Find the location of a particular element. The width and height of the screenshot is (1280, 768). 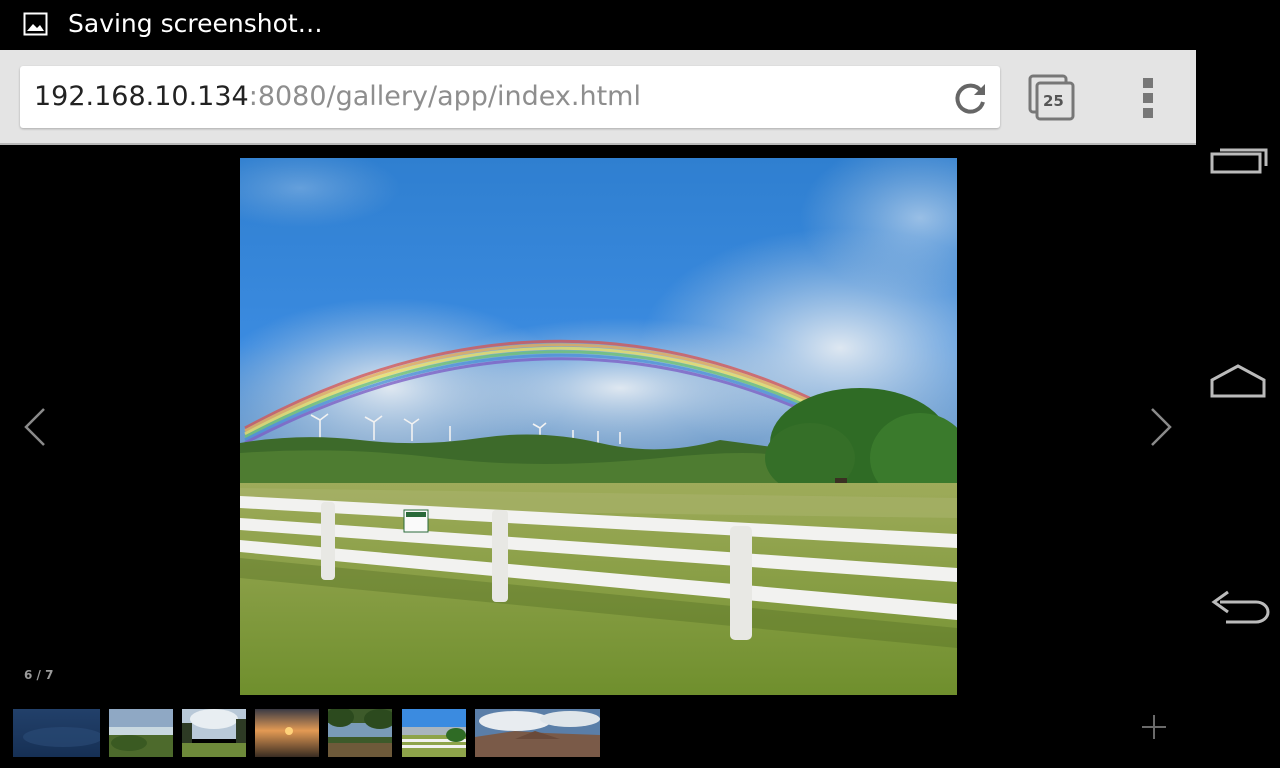

overflow-menu-icon is located at coordinates (1148, 98).